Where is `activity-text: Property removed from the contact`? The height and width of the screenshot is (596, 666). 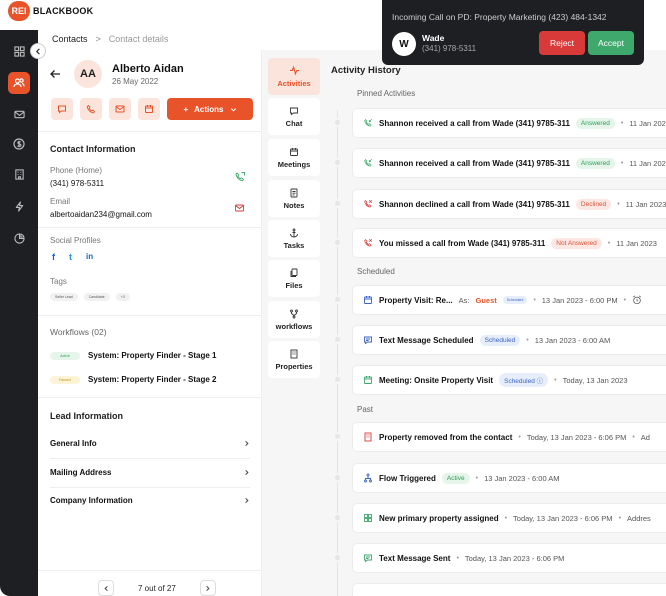 activity-text: Property removed from the contact is located at coordinates (446, 437).